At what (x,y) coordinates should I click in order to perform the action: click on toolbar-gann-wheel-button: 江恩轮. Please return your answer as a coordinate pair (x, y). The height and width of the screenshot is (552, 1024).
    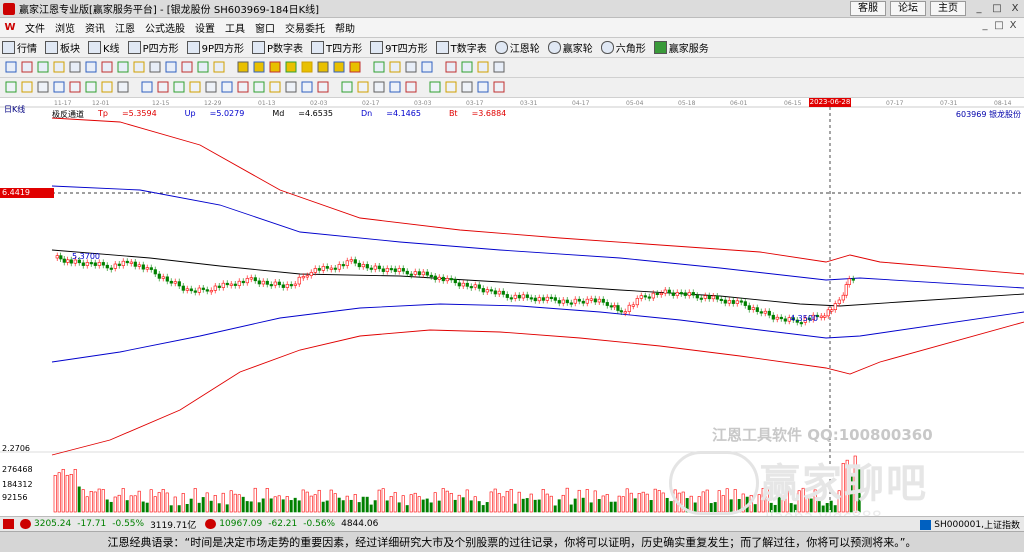
    Looking at the image, I should click on (517, 47).